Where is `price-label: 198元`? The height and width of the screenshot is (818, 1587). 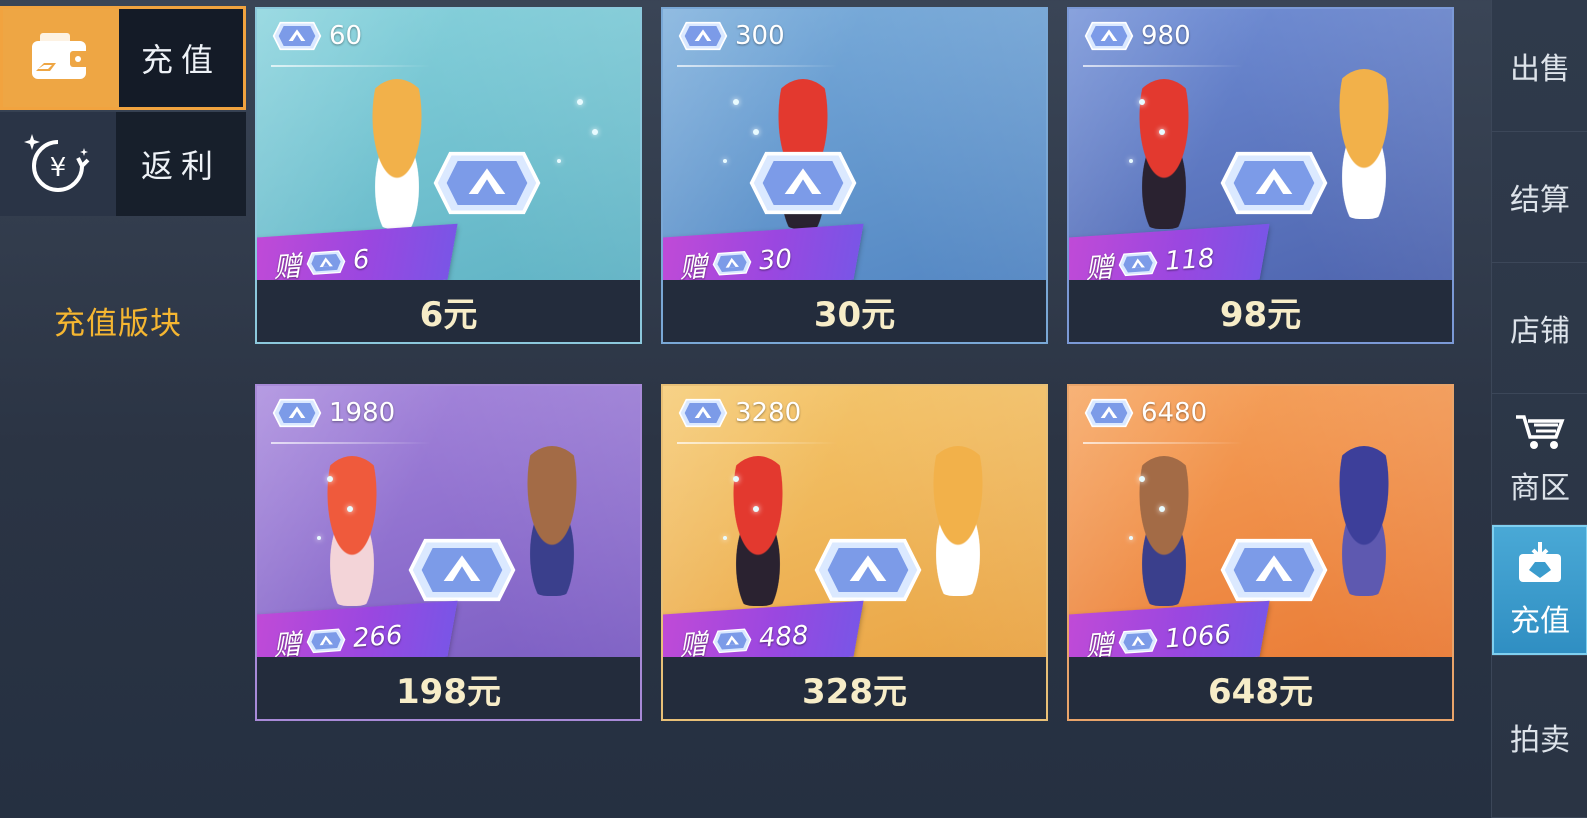
price-label: 198元 is located at coordinates (448, 691).